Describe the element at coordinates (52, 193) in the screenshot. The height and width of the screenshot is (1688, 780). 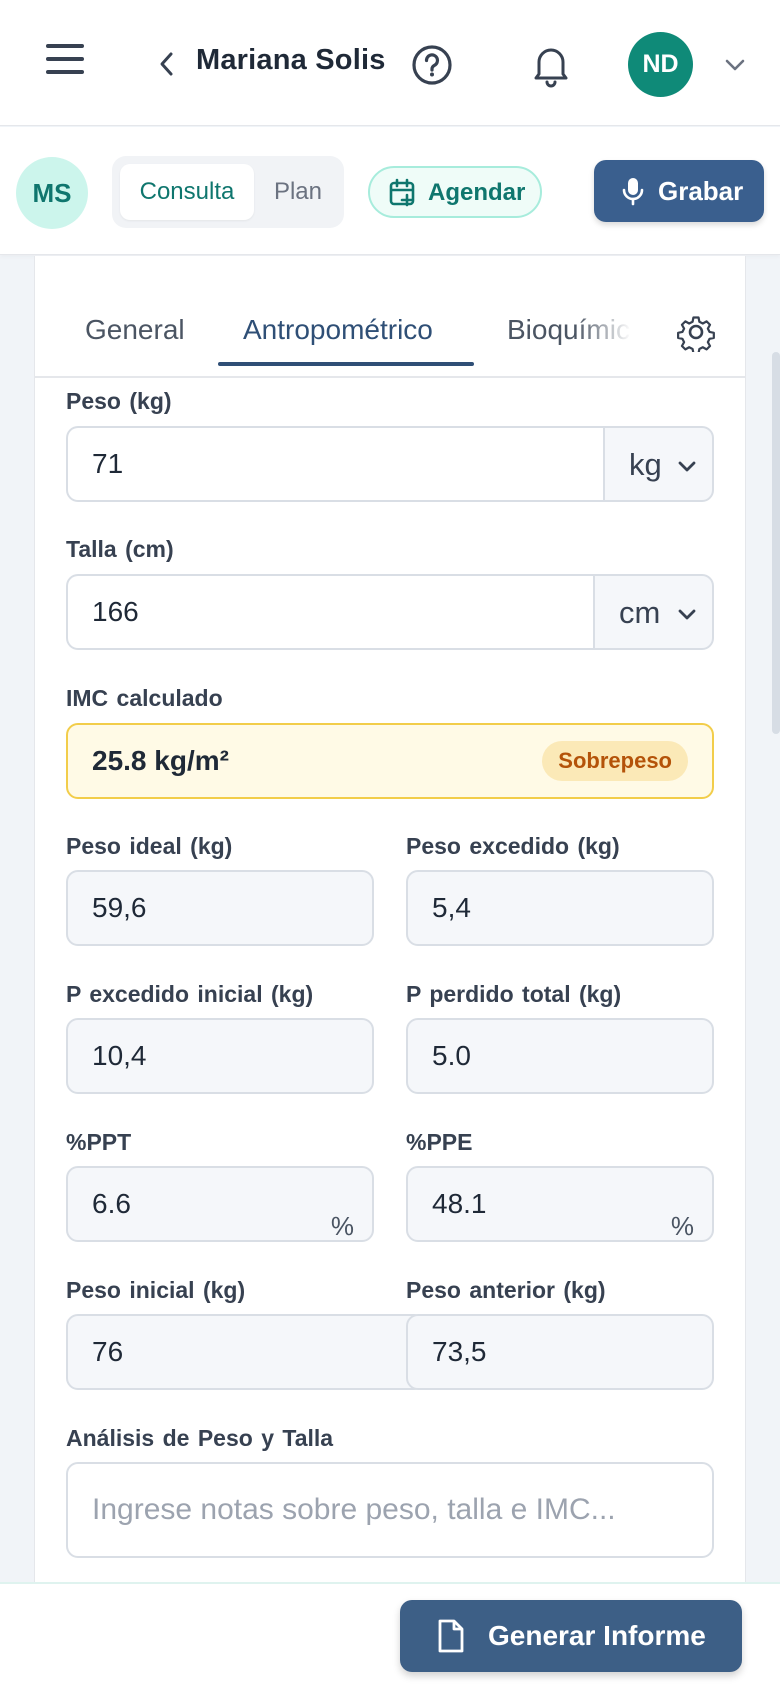
I see `patient-avatar: MS` at that location.